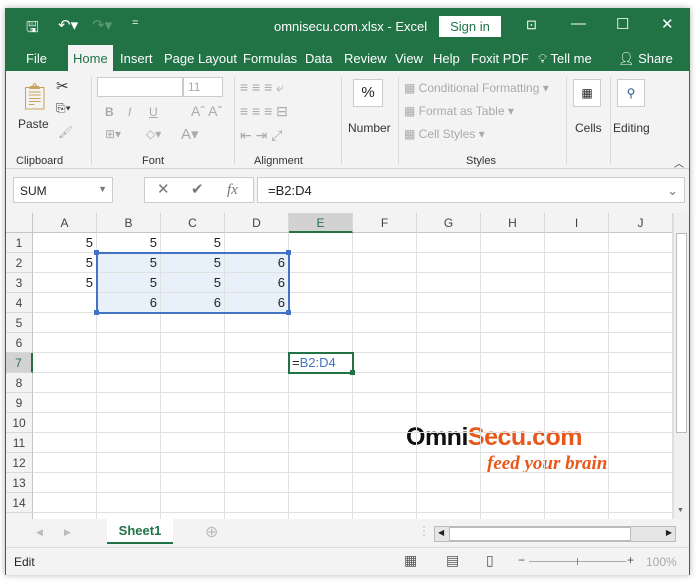 The height and width of the screenshot is (582, 696). I want to click on maximize-icon: ☐, so click(622, 24).